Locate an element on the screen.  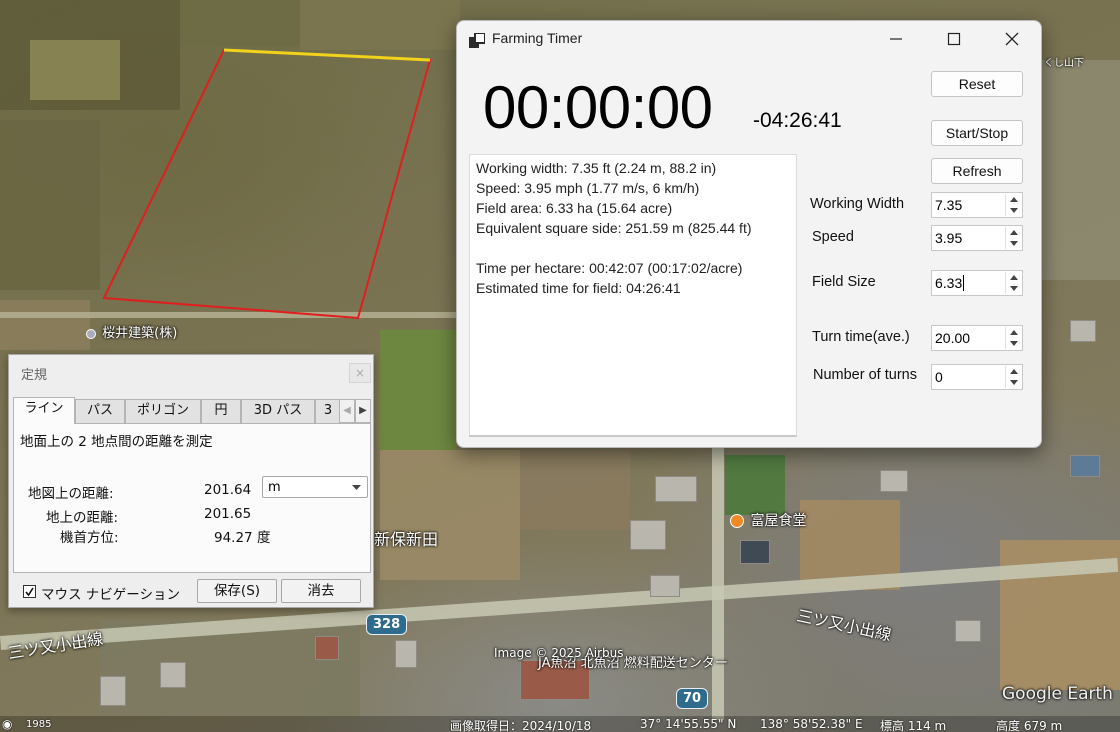
window-title: Farming Timer is located at coordinates (537, 38).